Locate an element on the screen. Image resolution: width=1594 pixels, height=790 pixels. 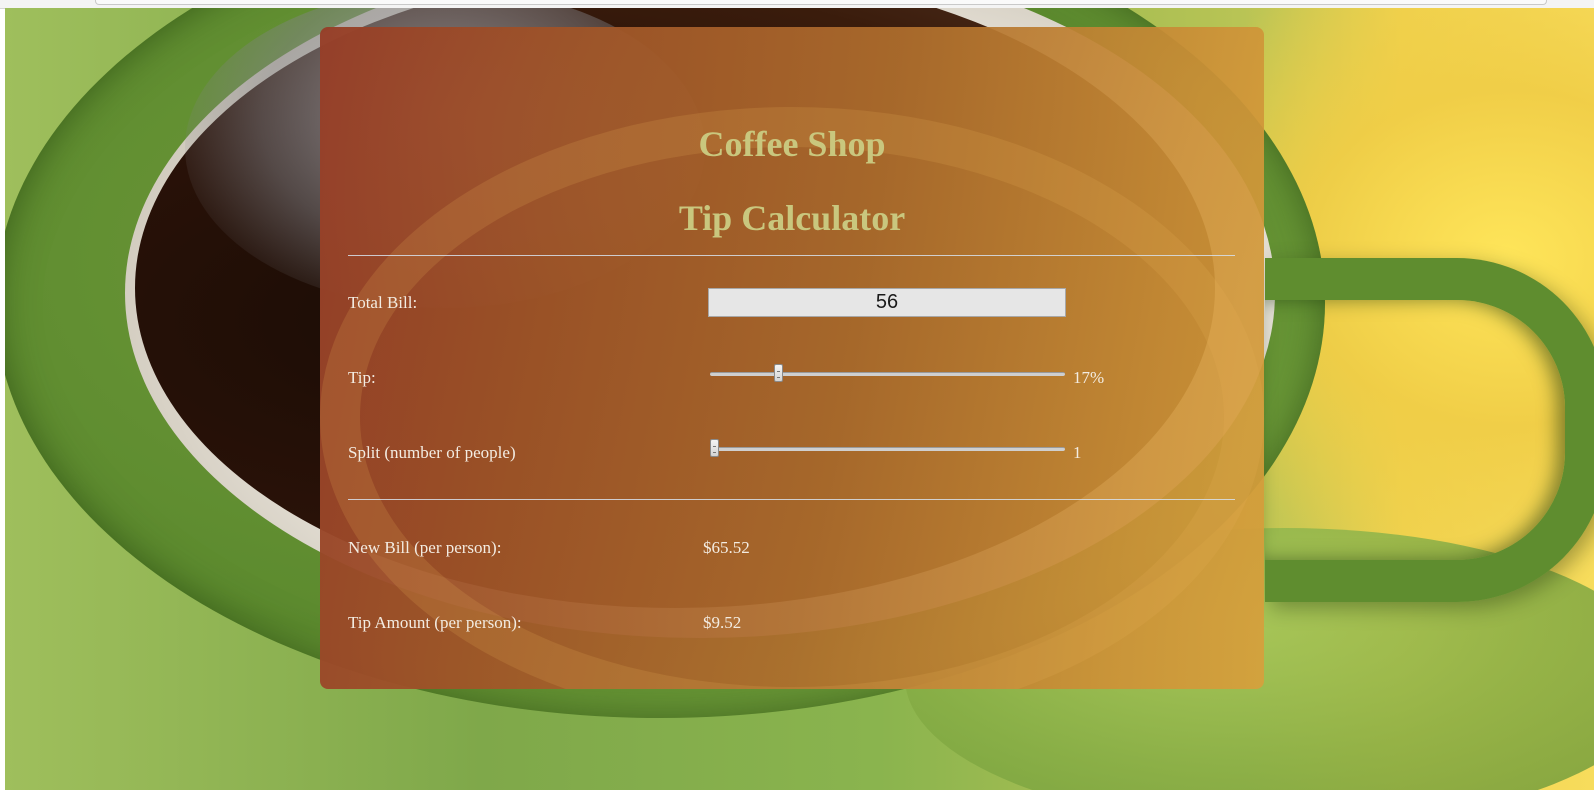
tip-percent-readout: 17% is located at coordinates (1089, 377).